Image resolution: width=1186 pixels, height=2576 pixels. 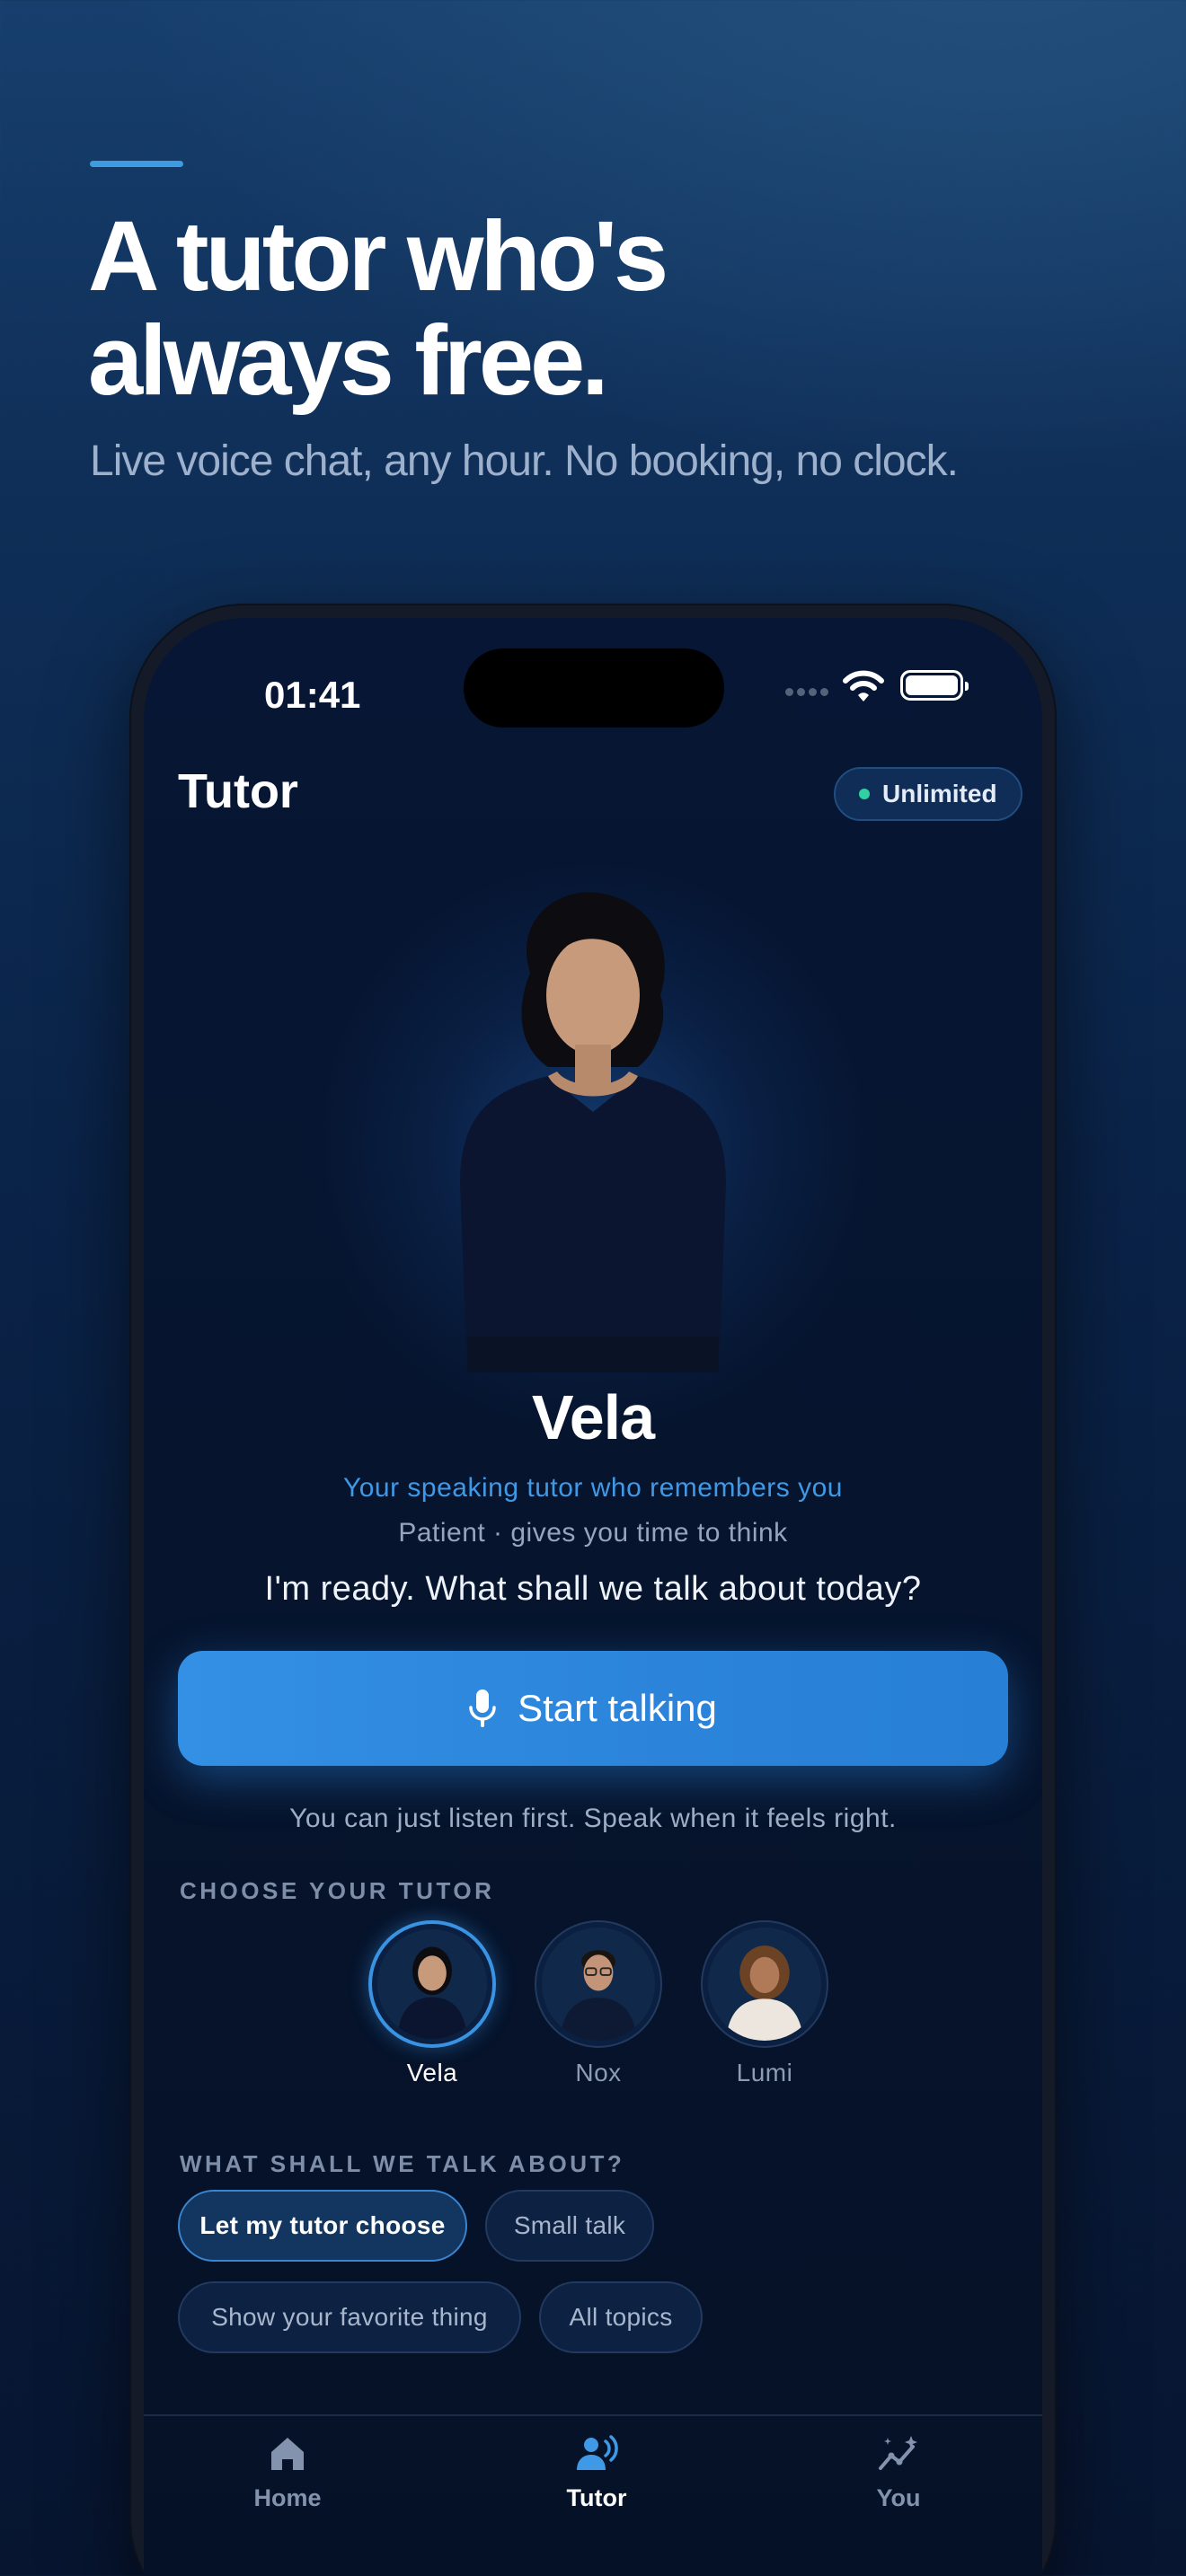 What do you see at coordinates (596, 2472) in the screenshot?
I see `tab-tutor: Tutor` at bounding box center [596, 2472].